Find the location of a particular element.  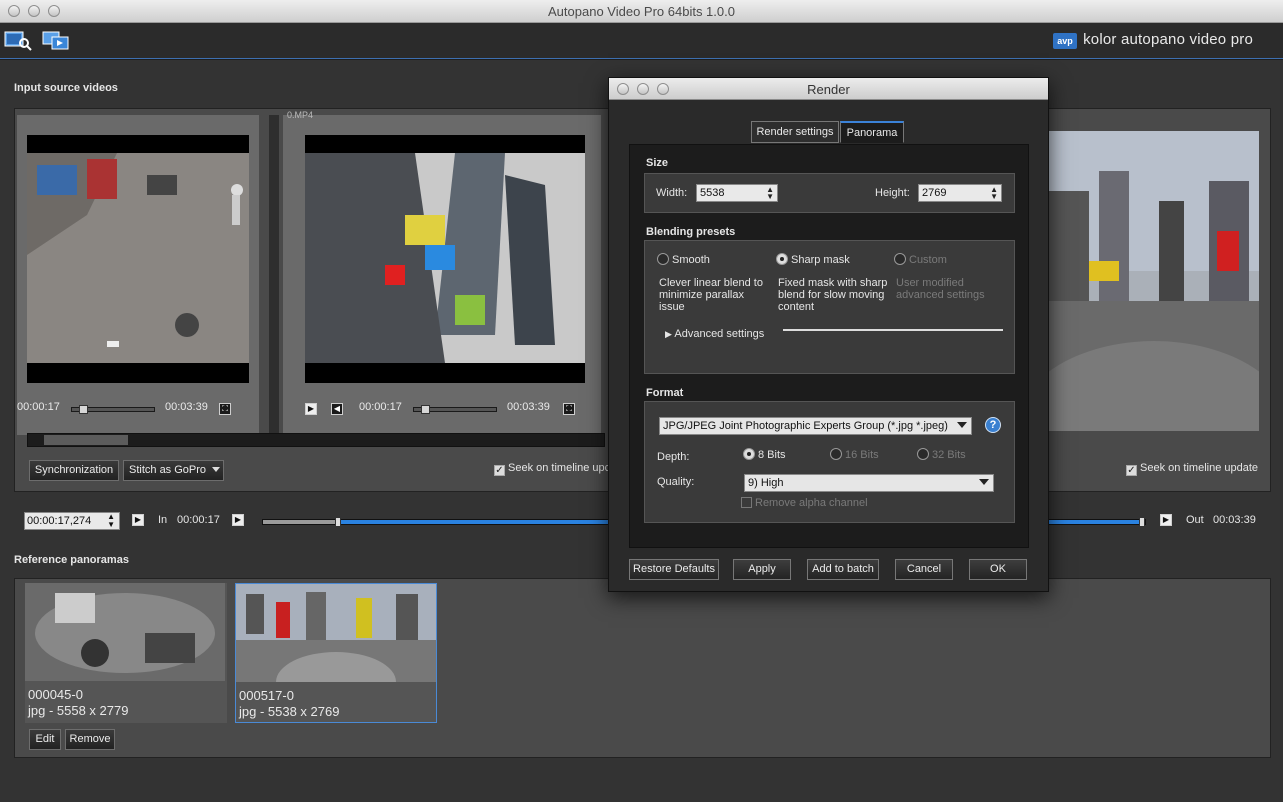

timeline-out-handle is located at coordinates (1142, 522).